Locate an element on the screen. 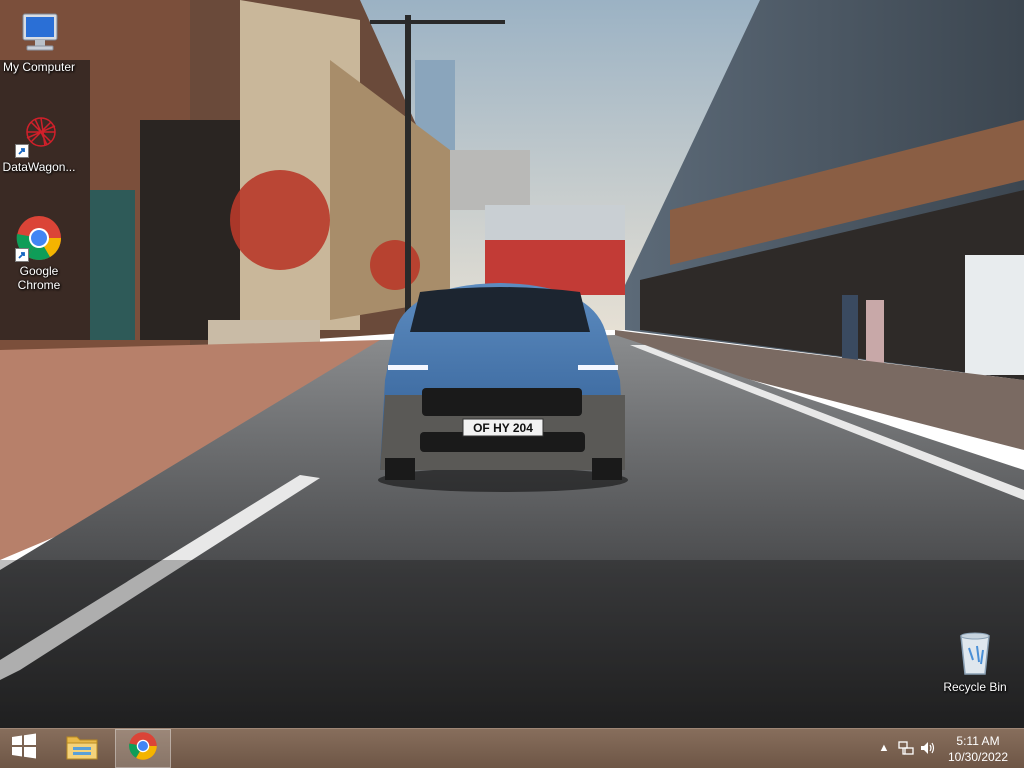  taskbar-chrome-button is located at coordinates (143, 748).